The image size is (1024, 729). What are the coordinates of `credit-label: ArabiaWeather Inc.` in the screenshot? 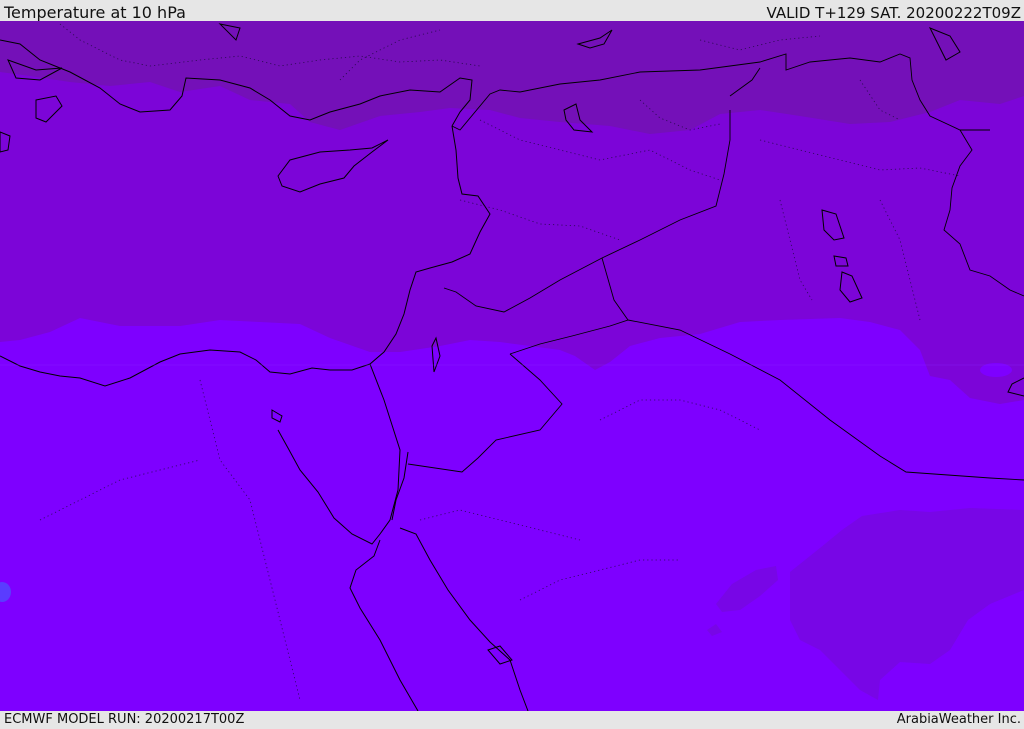 It's located at (958, 719).